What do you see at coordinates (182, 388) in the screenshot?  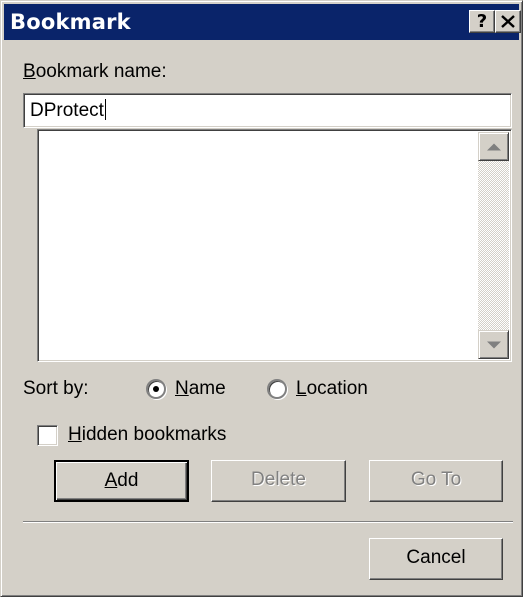 I see `sort-name-accel: N` at bounding box center [182, 388].